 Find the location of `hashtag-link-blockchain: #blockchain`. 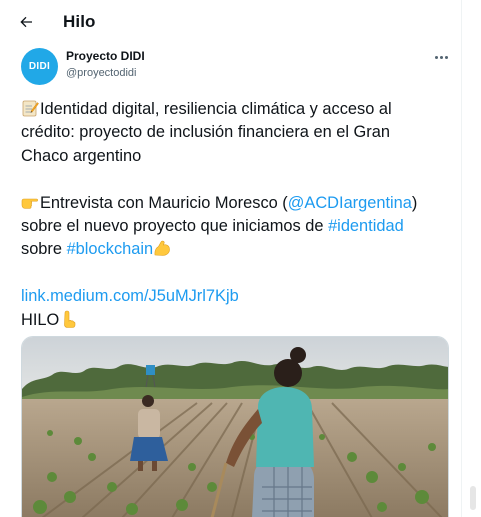

hashtag-link-blockchain: #blockchain is located at coordinates (110, 249).